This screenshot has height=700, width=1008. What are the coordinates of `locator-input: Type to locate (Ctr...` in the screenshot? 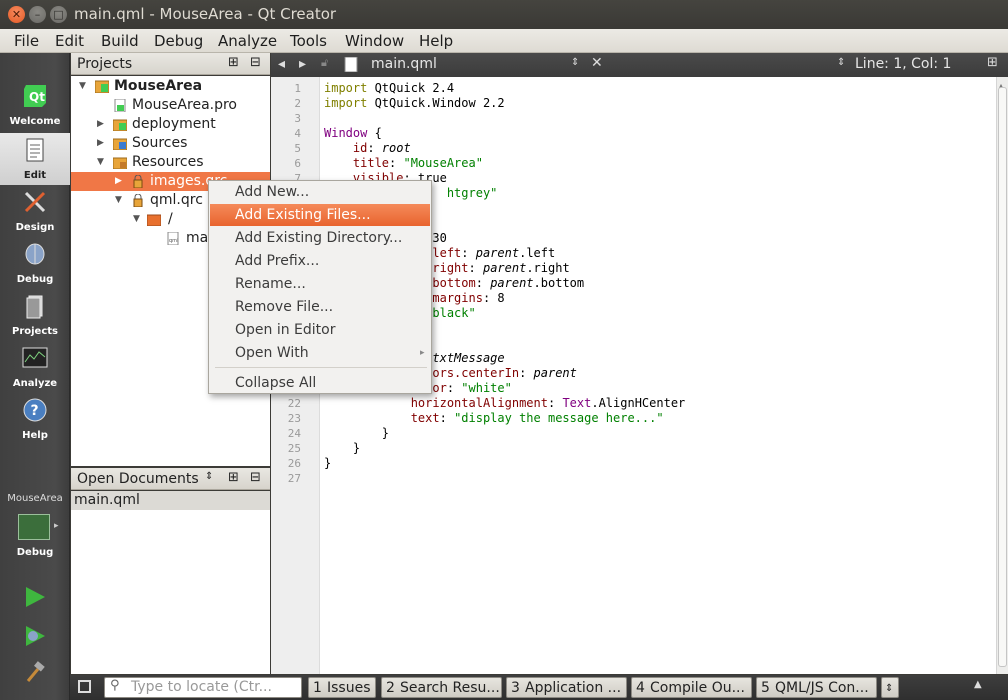 It's located at (203, 687).